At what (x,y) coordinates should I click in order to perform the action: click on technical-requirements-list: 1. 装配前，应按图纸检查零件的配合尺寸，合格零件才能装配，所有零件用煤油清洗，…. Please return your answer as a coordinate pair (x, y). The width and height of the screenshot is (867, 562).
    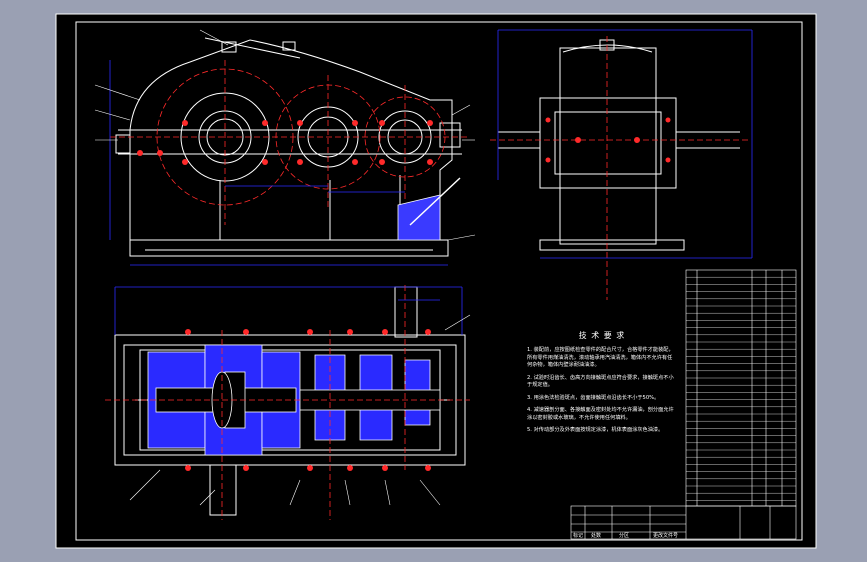
    Looking at the image, I should click on (602, 391).